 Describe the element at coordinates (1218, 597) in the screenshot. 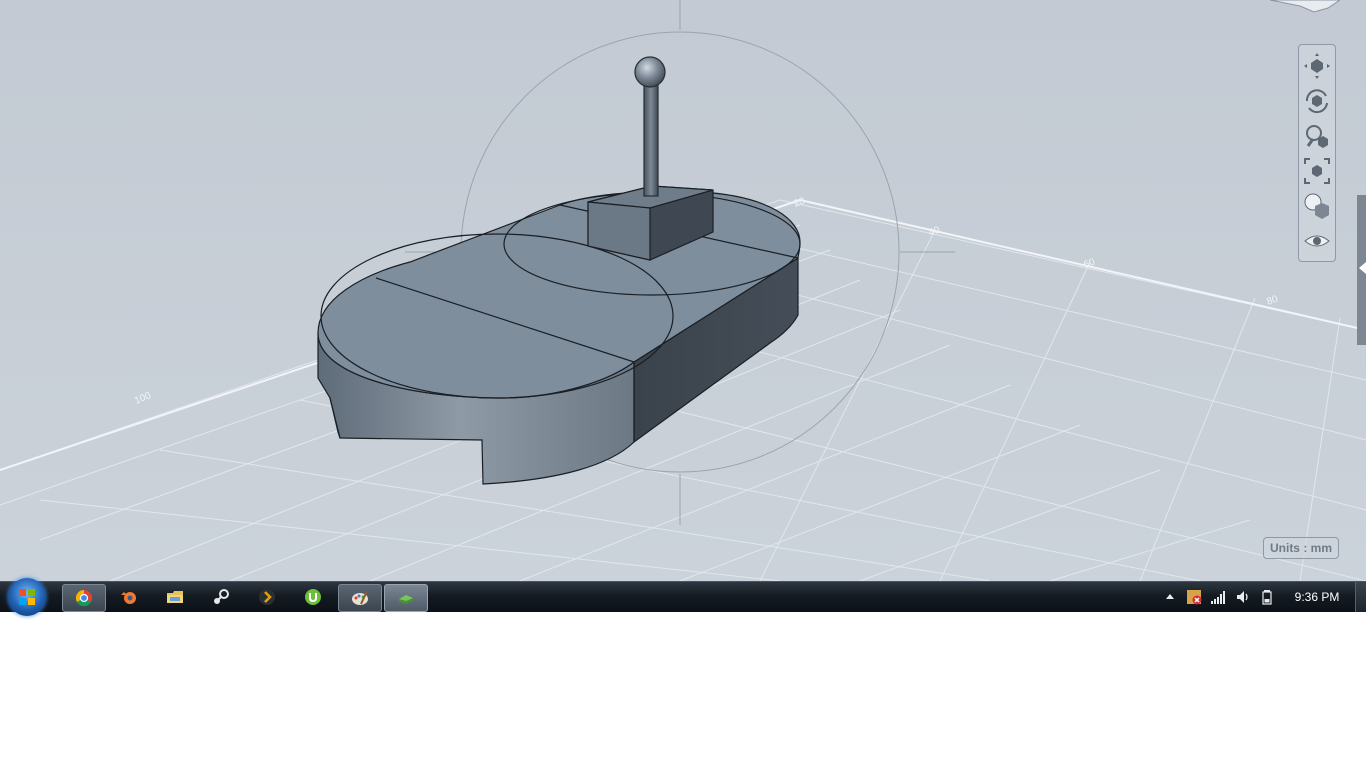

I see `network-icon` at that location.